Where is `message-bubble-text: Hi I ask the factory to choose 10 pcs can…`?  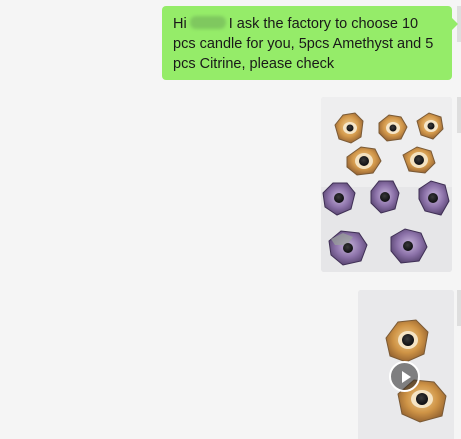 message-bubble-text: Hi I ask the factory to choose 10 pcs can… is located at coordinates (310, 43).